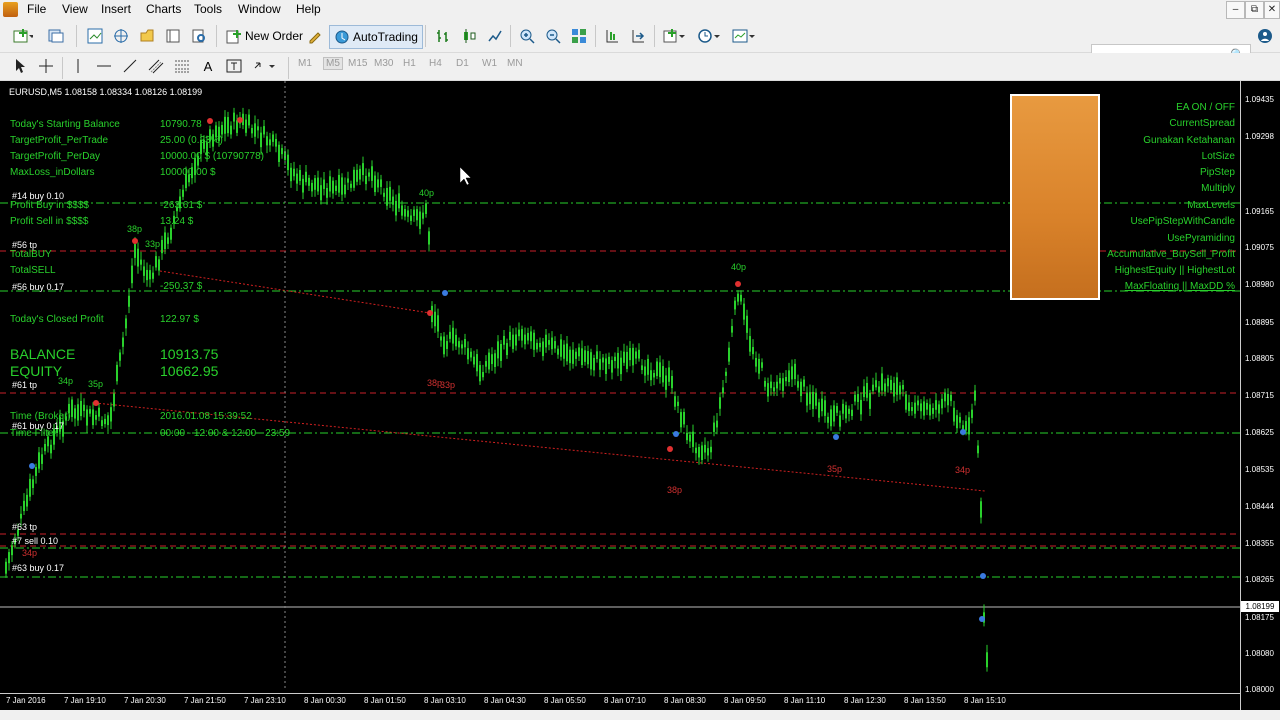  Describe the element at coordinates (199, 36) in the screenshot. I see `strategy-tester-icon` at that location.